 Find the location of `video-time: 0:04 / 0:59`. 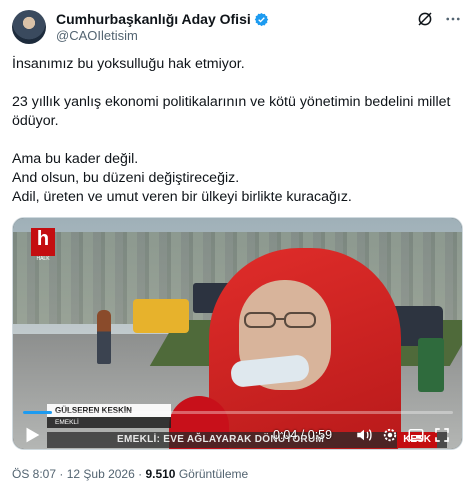

video-time: 0:04 / 0:59 is located at coordinates (303, 435).